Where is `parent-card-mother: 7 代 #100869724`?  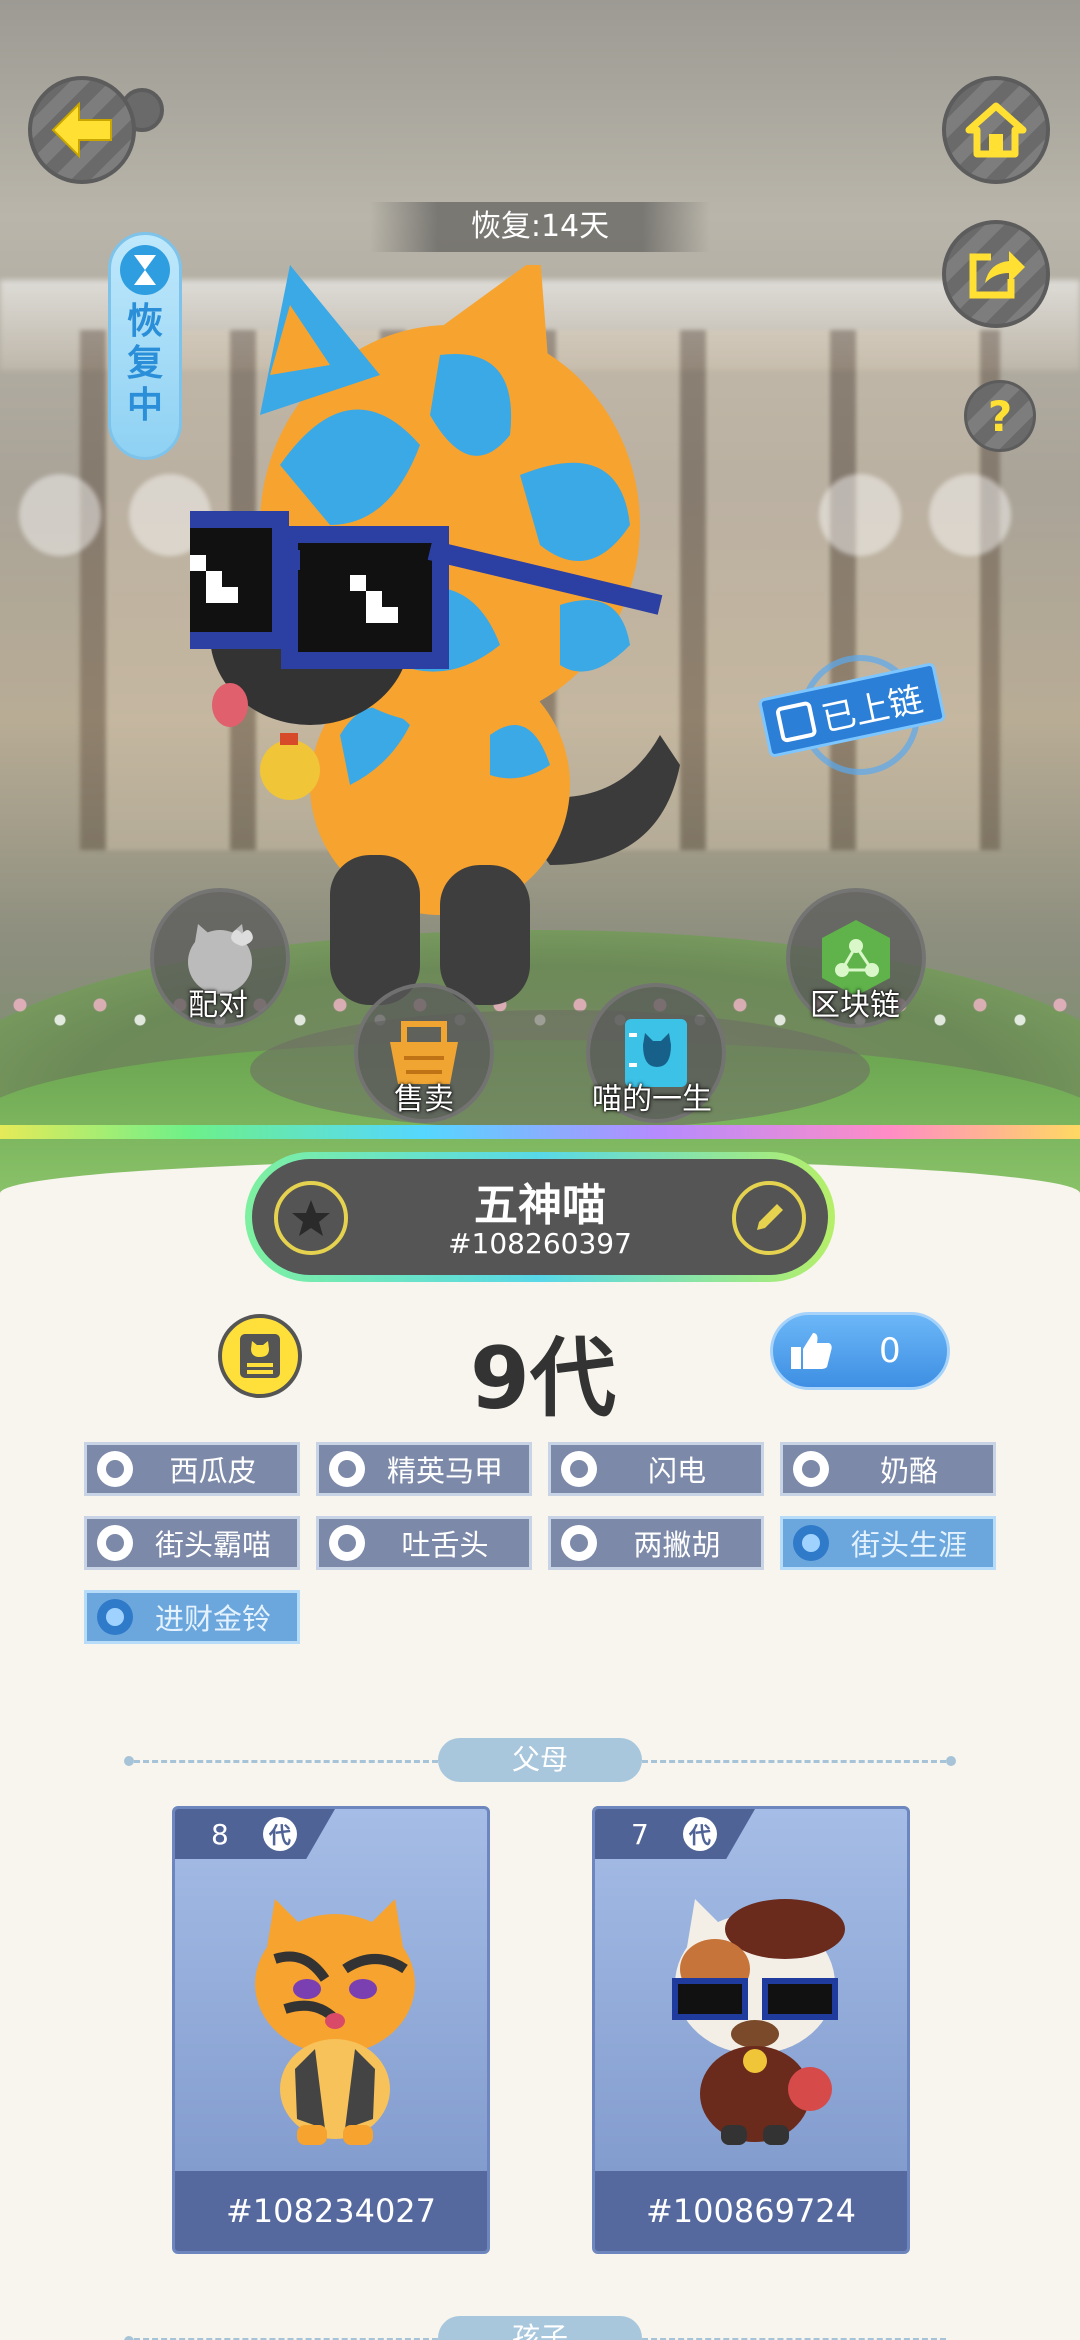 parent-card-mother: 7 代 #100869724 is located at coordinates (751, 2030).